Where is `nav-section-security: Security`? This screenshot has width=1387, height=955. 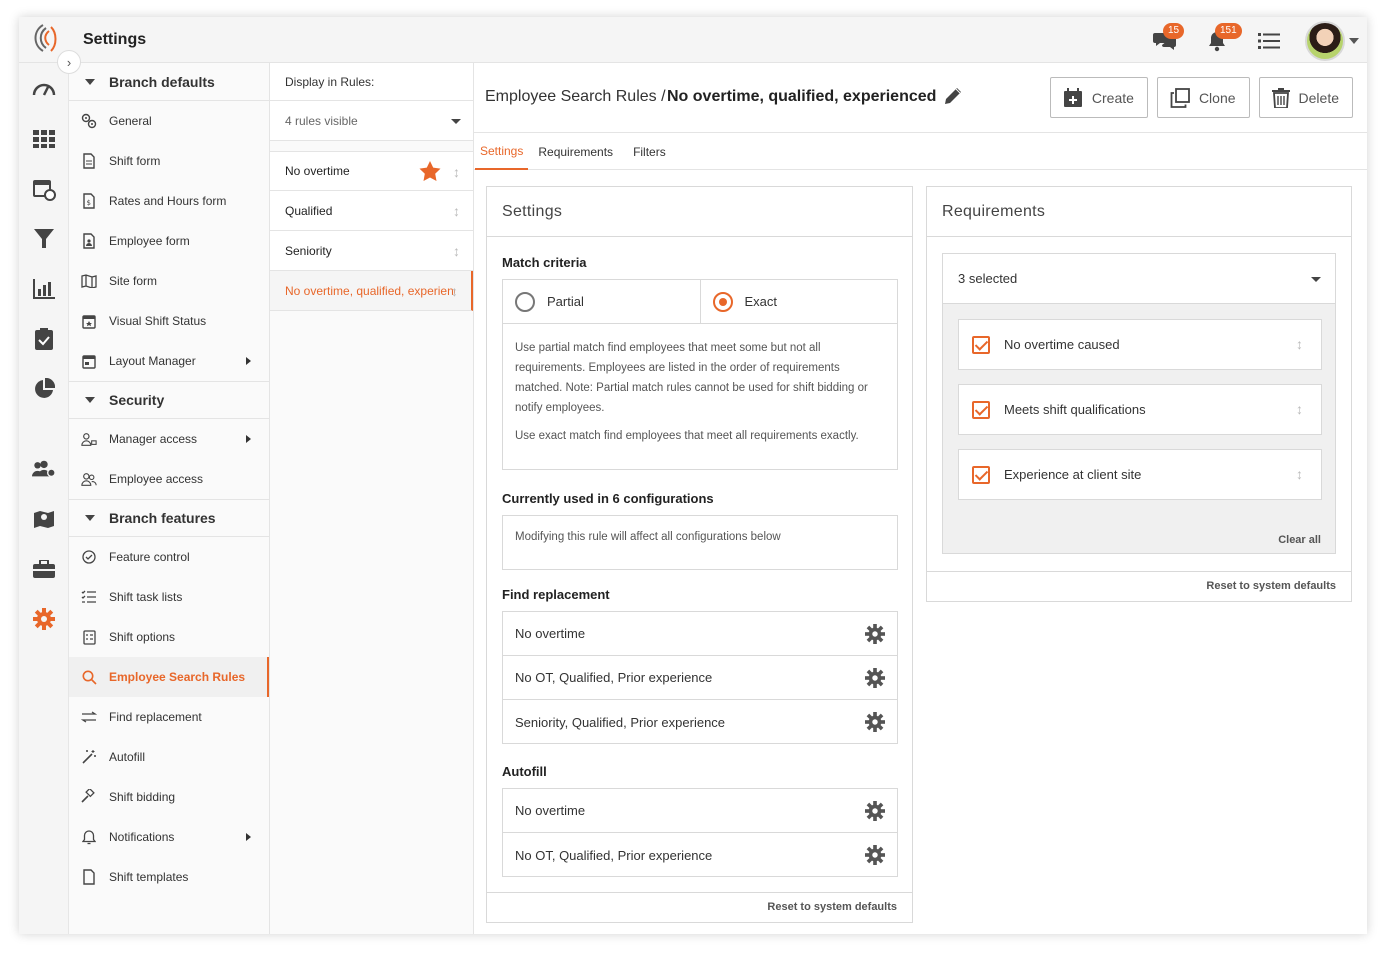 nav-section-security: Security is located at coordinates (169, 400).